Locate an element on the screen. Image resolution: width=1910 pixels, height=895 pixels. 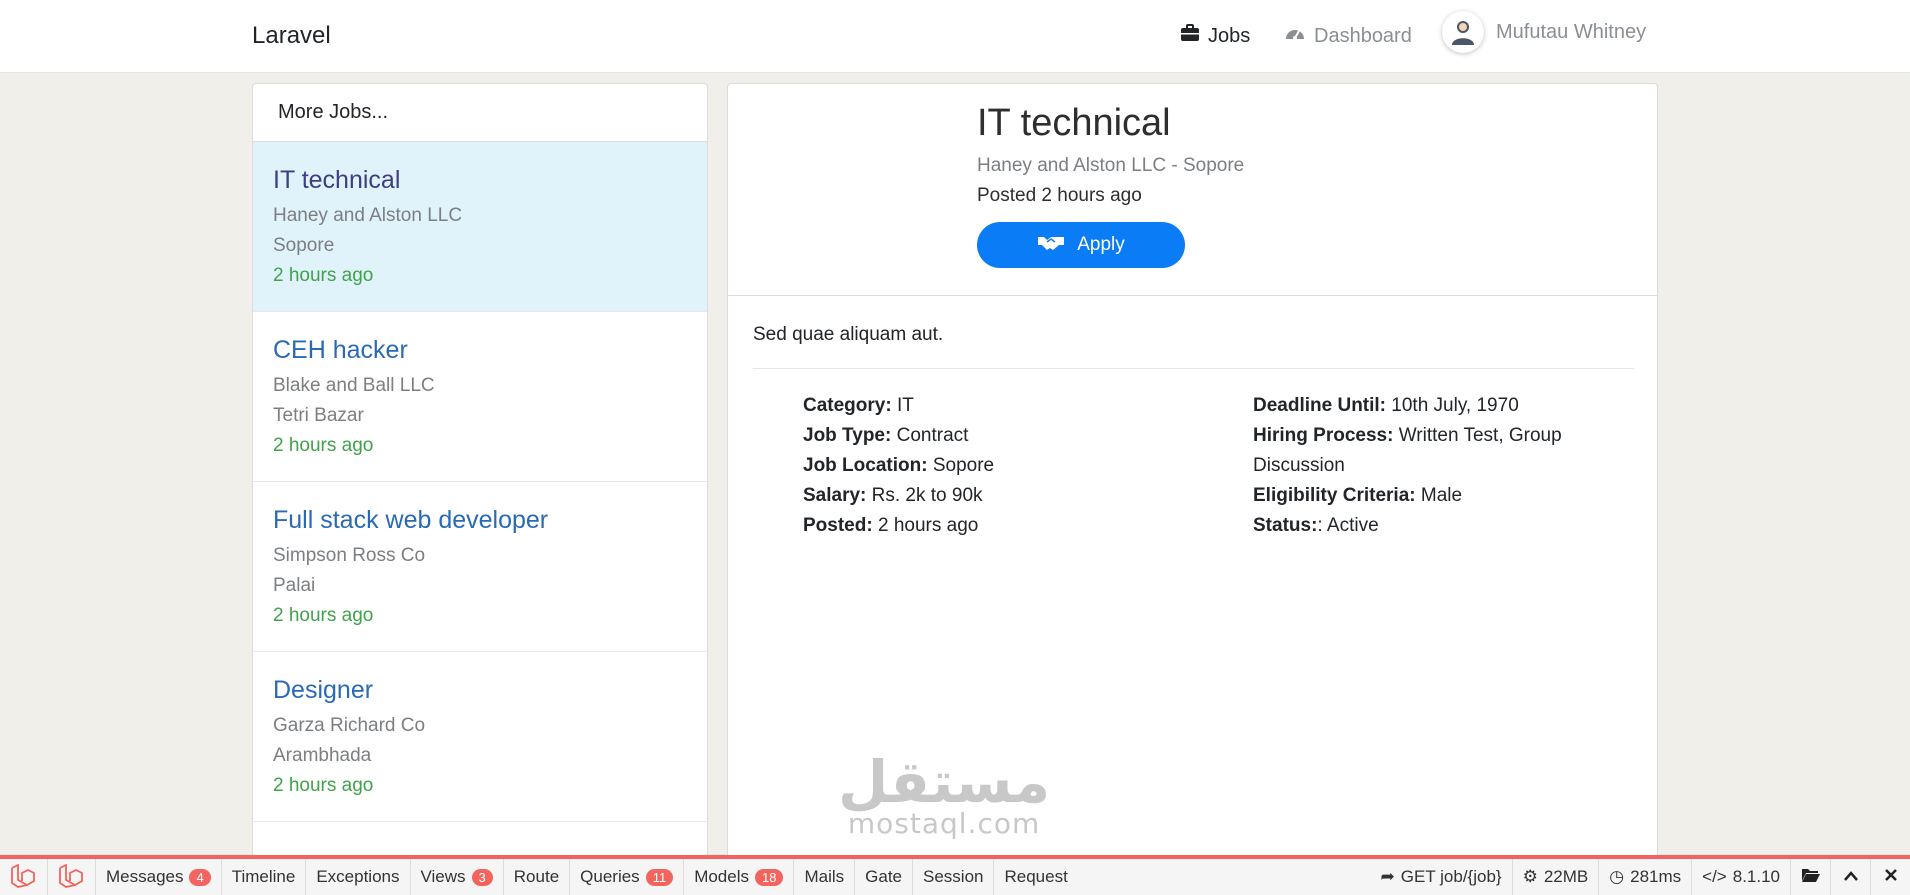
user-name: Mufutau Whitney is located at coordinates (1571, 31).